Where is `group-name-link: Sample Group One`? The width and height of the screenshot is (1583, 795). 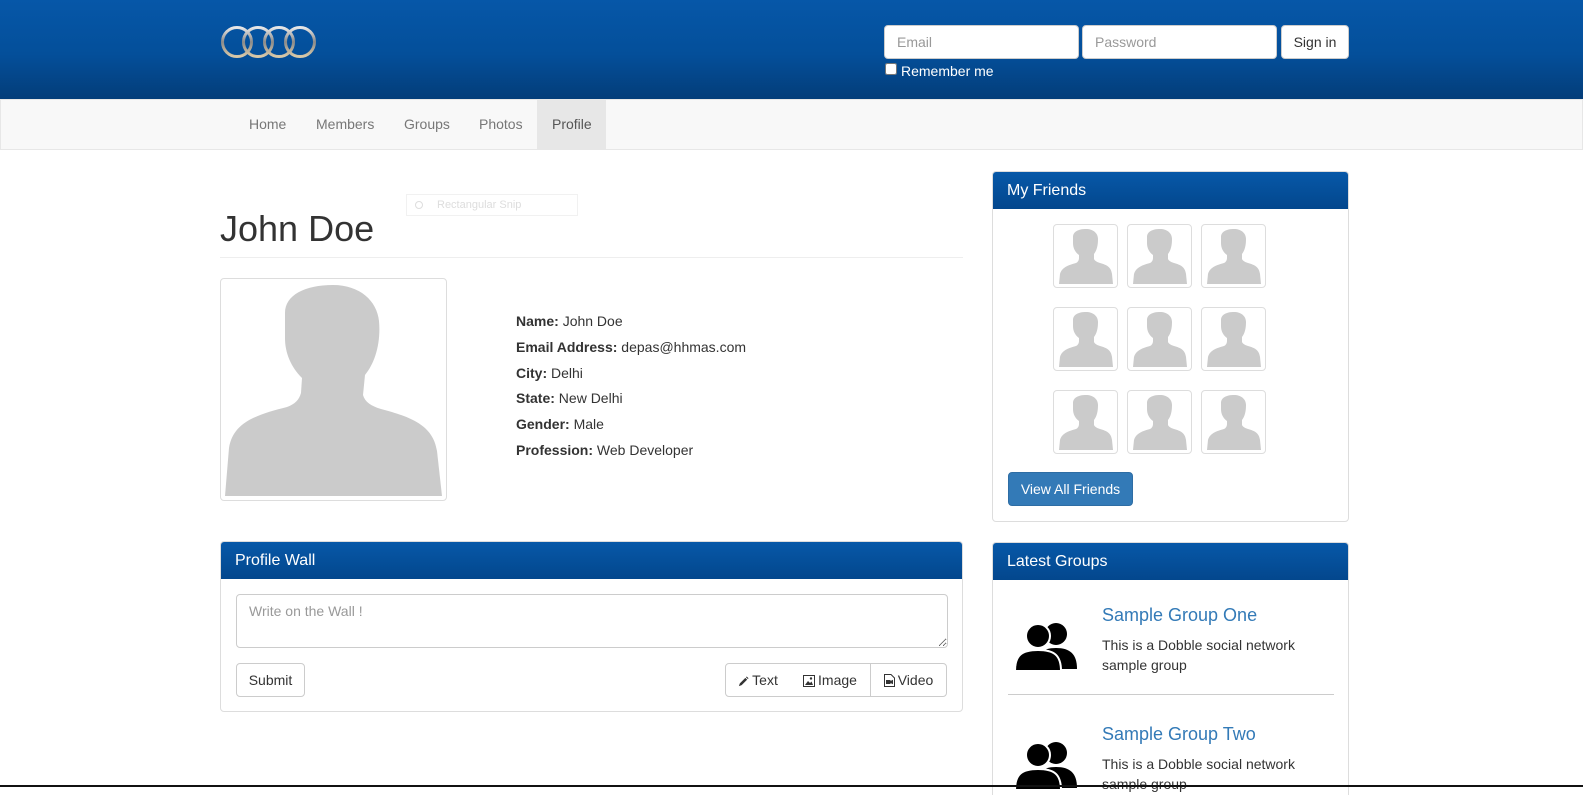 group-name-link: Sample Group One is located at coordinates (1179, 615).